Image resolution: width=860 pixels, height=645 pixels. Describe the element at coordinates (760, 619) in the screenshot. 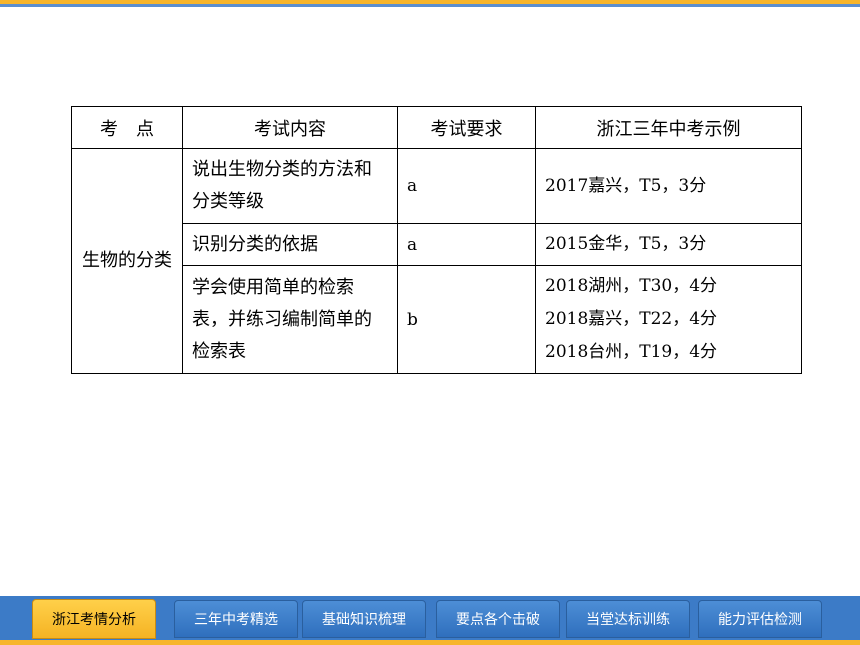

I see `tab-assessment: 能力评估检测` at that location.